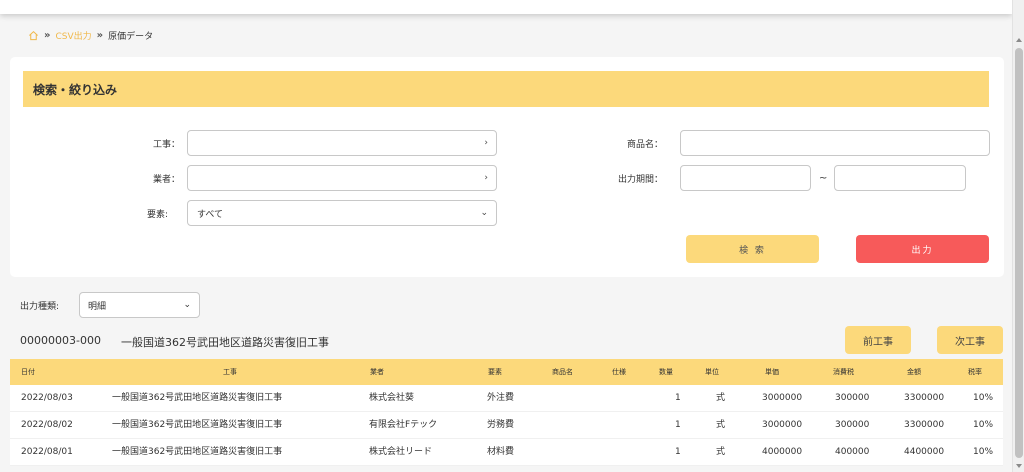 This screenshot has height=472, width=1024. What do you see at coordinates (752, 249) in the screenshot?
I see `search-button: 検 索` at bounding box center [752, 249].